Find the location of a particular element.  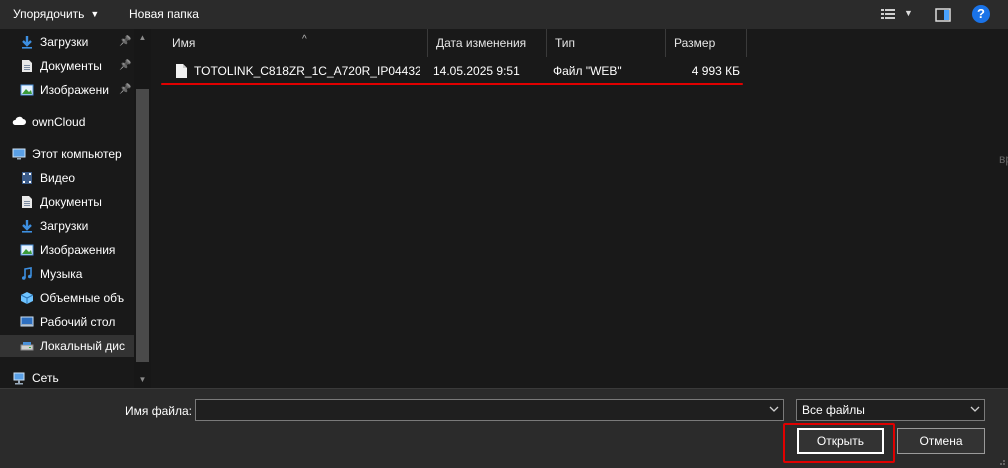

file-type-filter-select: Все файлы is located at coordinates (890, 410).